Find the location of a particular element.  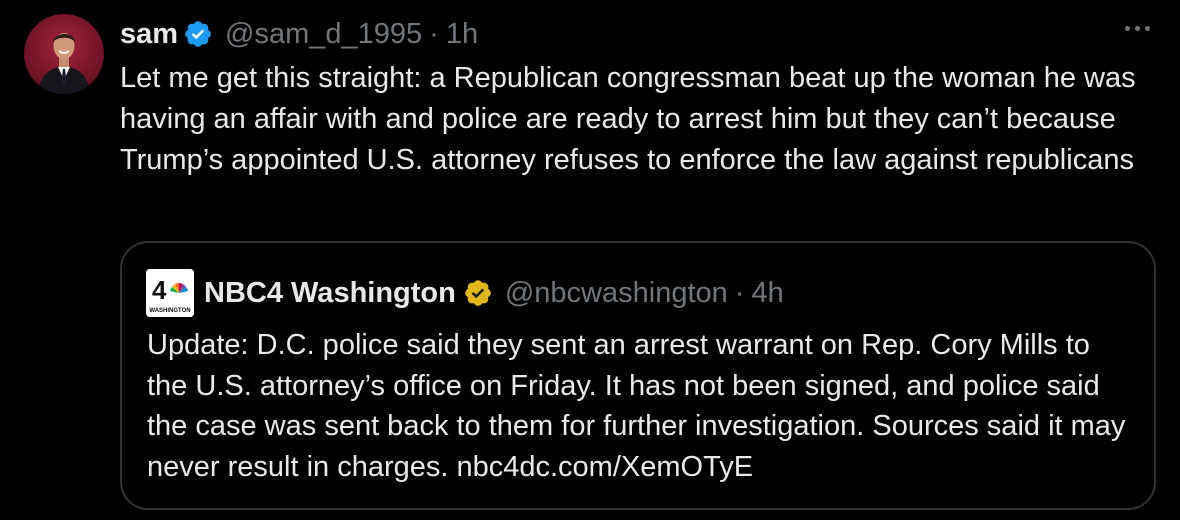

quoted-timestamp: 4h is located at coordinates (767, 293).